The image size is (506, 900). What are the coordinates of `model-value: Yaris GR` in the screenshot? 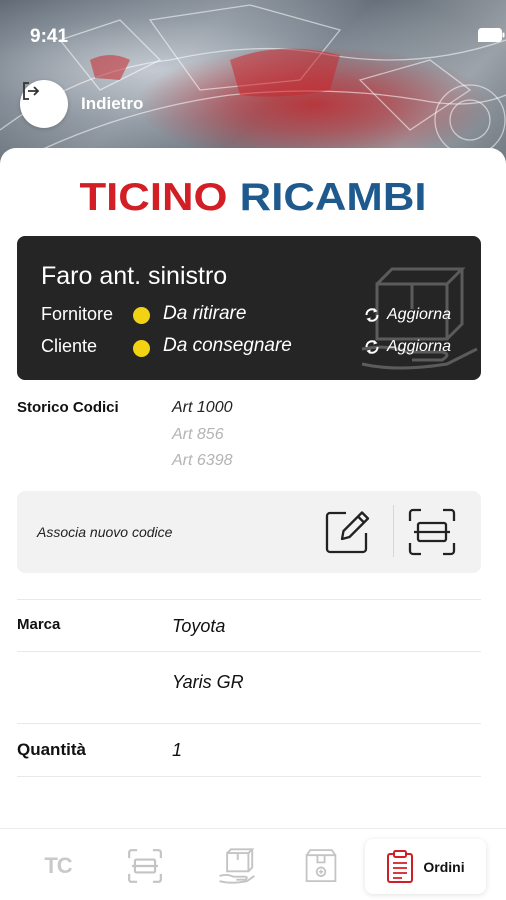 It's located at (208, 682).